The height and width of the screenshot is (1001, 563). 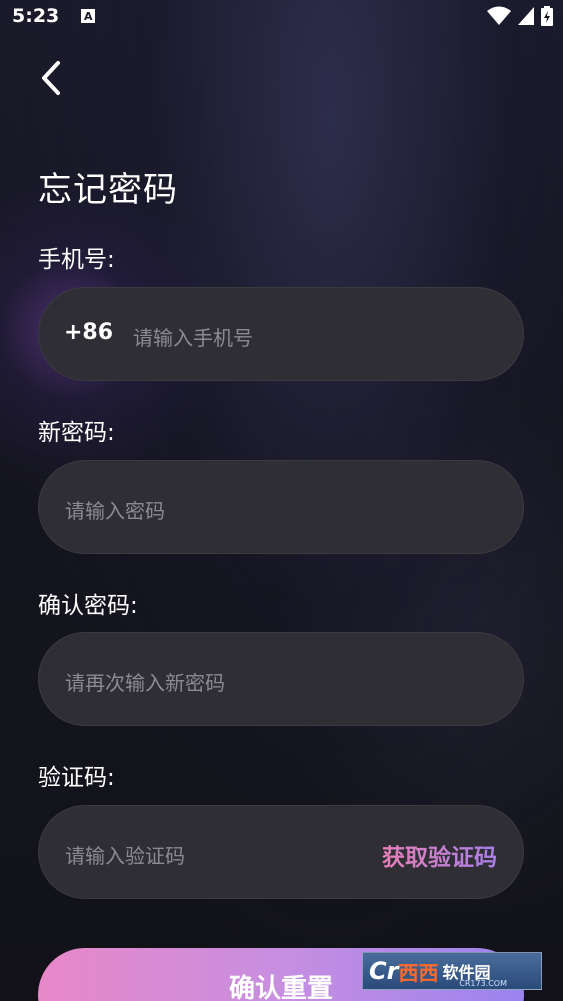 What do you see at coordinates (76, 260) in the screenshot?
I see `phone-label: 手机号:` at bounding box center [76, 260].